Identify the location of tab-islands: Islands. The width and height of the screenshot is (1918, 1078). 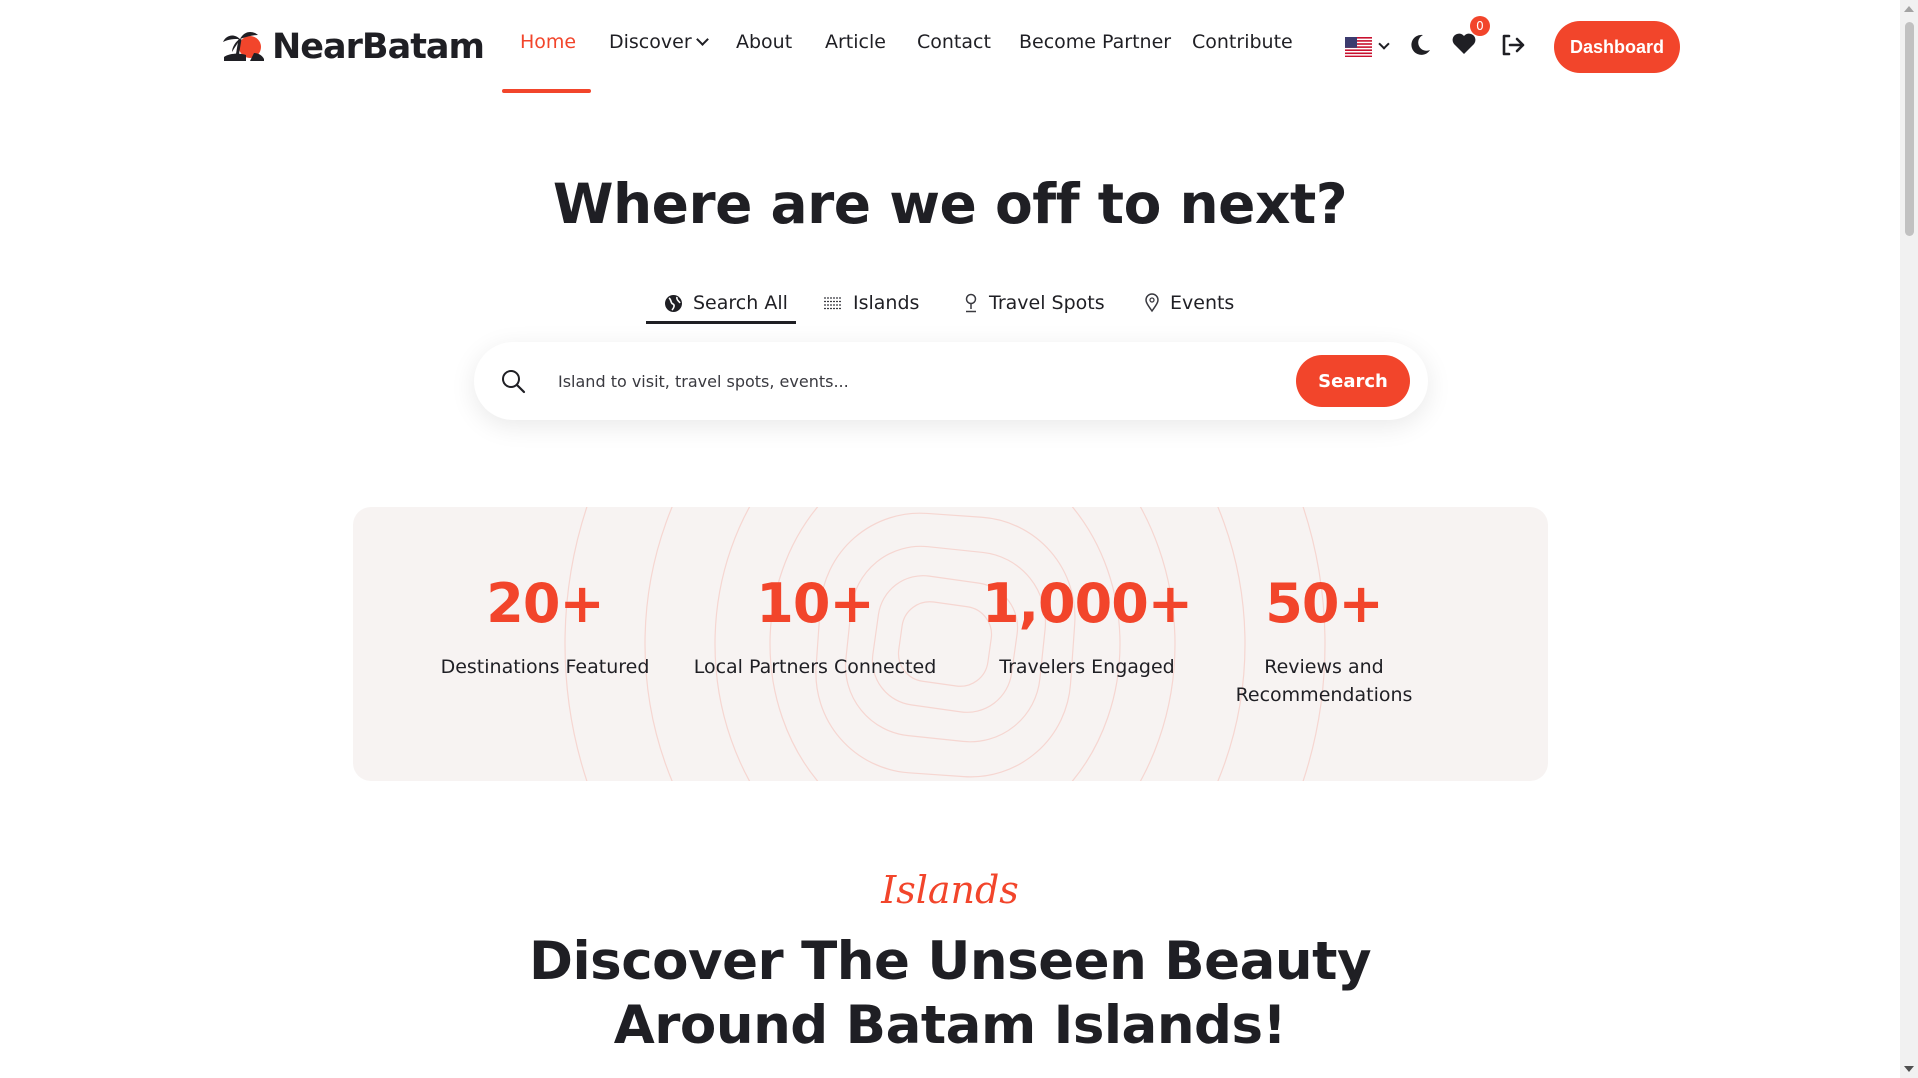
(871, 303).